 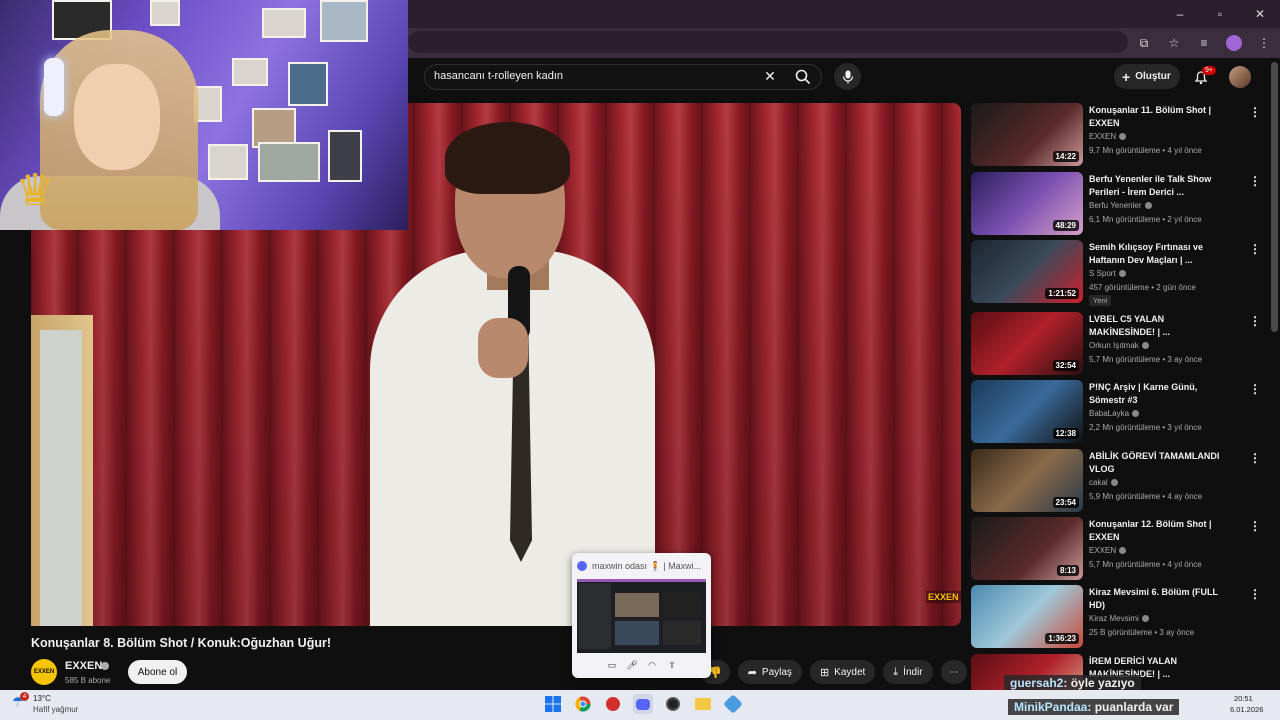 I want to click on discord-icon, so click(x=643, y=704).